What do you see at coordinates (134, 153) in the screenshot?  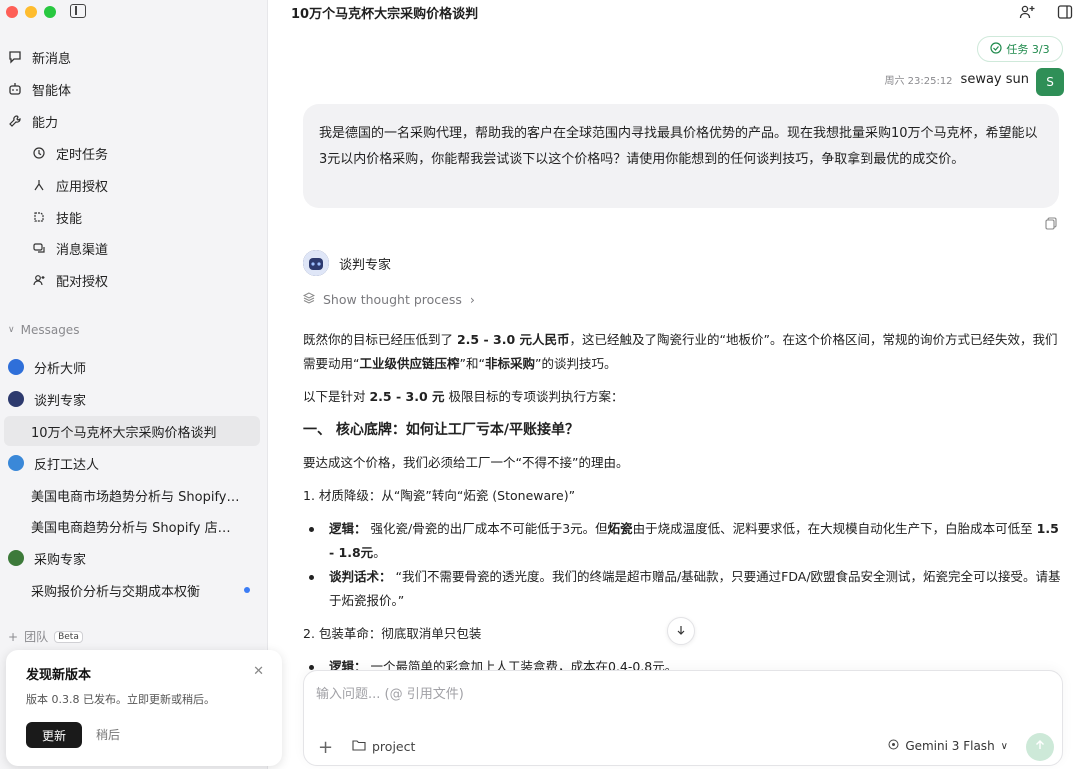 I see `nav-scheduled-tasks: 定时任务` at bounding box center [134, 153].